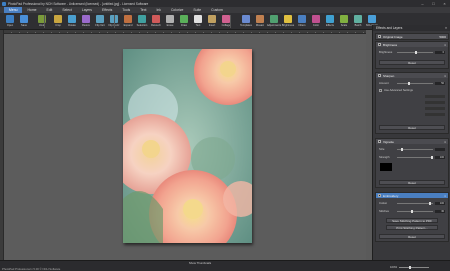 The width and height of the screenshot is (450, 271). What do you see at coordinates (379, 195) in the screenshot?
I see `embroidery-checkbox` at bounding box center [379, 195].